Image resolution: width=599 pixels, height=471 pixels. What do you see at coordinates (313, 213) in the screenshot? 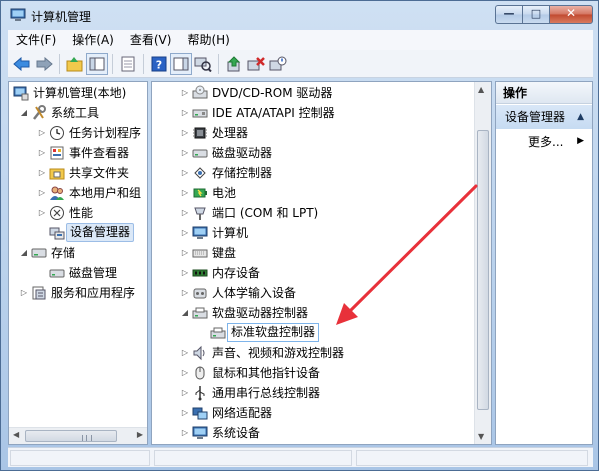
I see `device-category: ▷ 端口 (COM 和 LPT)` at bounding box center [313, 213].